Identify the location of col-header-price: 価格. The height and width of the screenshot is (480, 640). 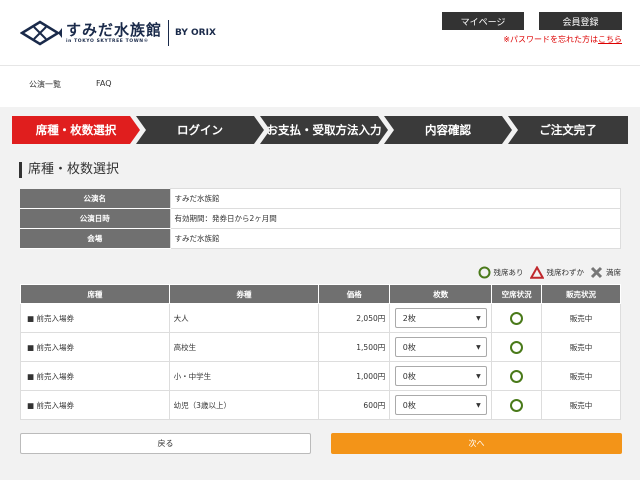
(354, 294).